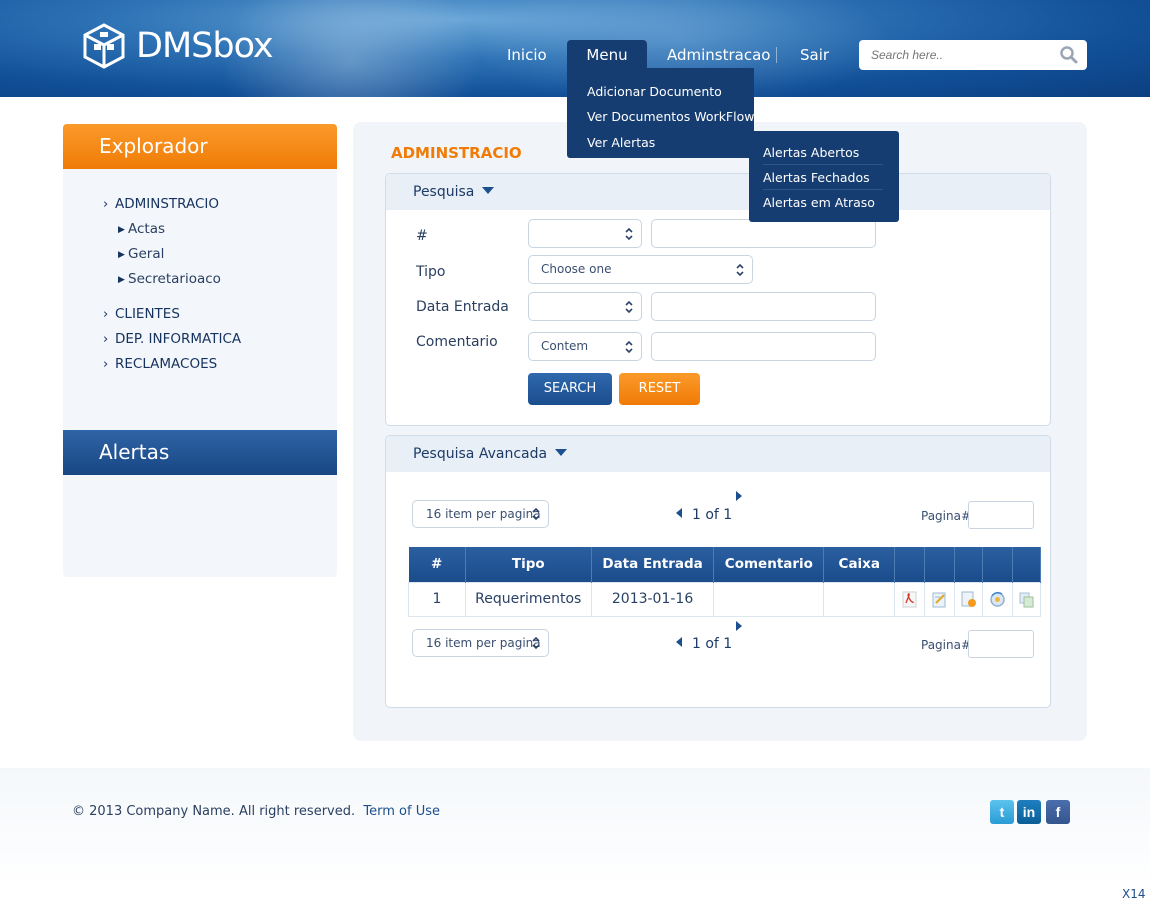 This screenshot has height=901, width=1150. Describe the element at coordinates (670, 117) in the screenshot. I see `menu-item-ver-documentos-workflow: Ver Documentos WorkFlow` at that location.